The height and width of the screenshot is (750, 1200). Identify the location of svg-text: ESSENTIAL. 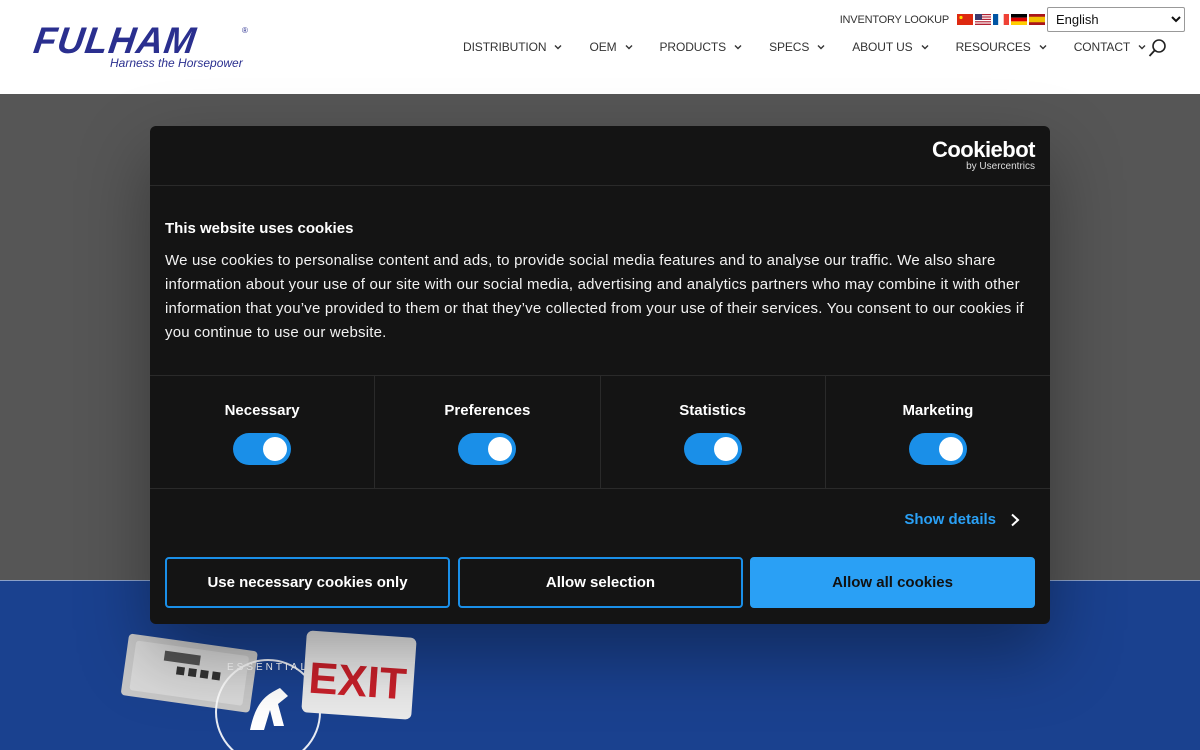
(268, 667).